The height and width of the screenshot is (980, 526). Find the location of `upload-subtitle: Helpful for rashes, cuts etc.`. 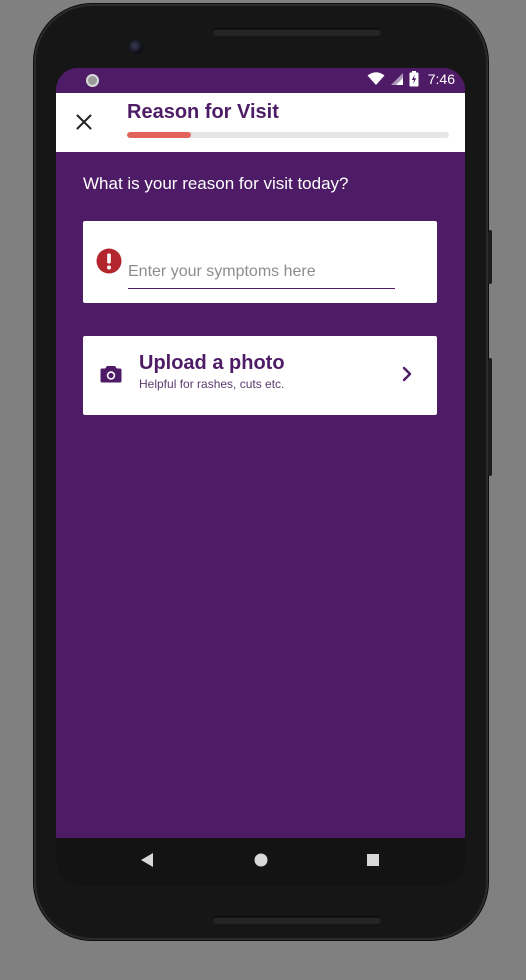

upload-subtitle: Helpful for rashes, cuts etc. is located at coordinates (212, 384).